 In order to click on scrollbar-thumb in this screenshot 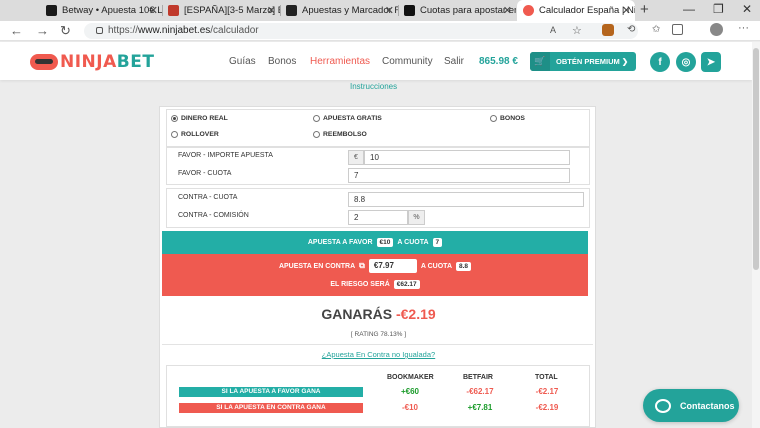, I will do `click(756, 159)`.